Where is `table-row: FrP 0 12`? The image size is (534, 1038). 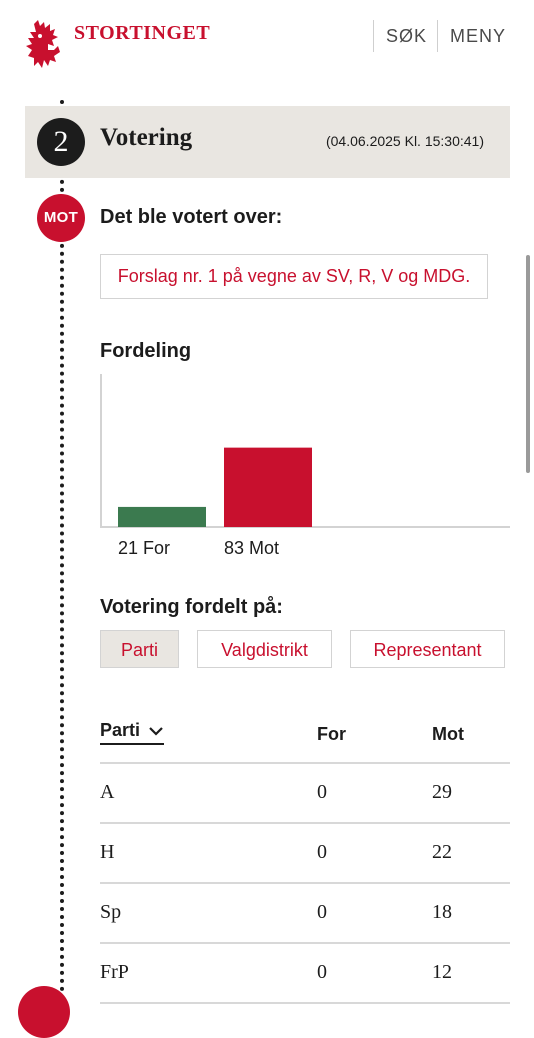
table-row: FrP 0 12 is located at coordinates (305, 974).